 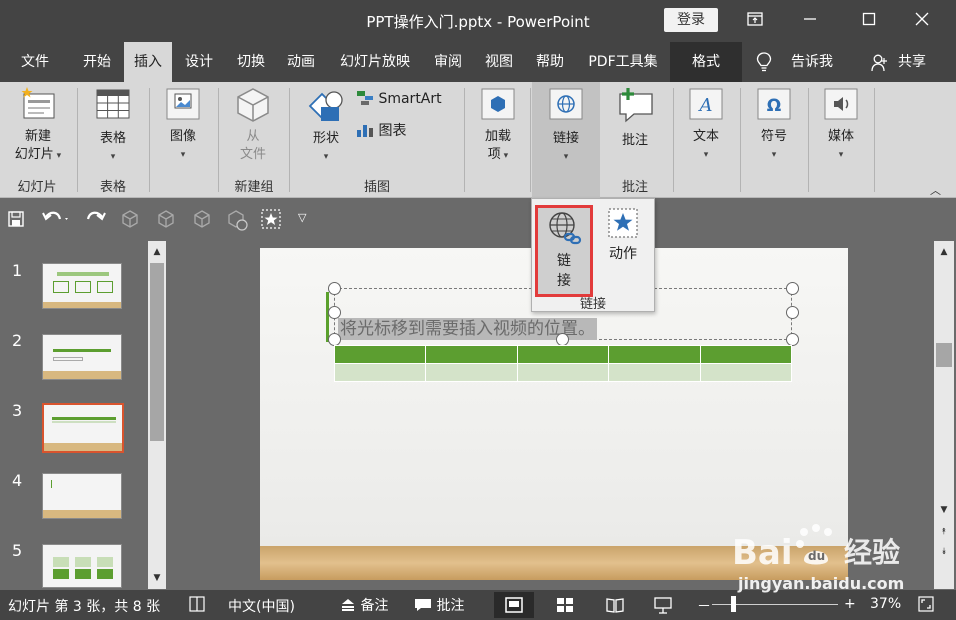 What do you see at coordinates (95, 221) in the screenshot?
I see `redo-icon` at bounding box center [95, 221].